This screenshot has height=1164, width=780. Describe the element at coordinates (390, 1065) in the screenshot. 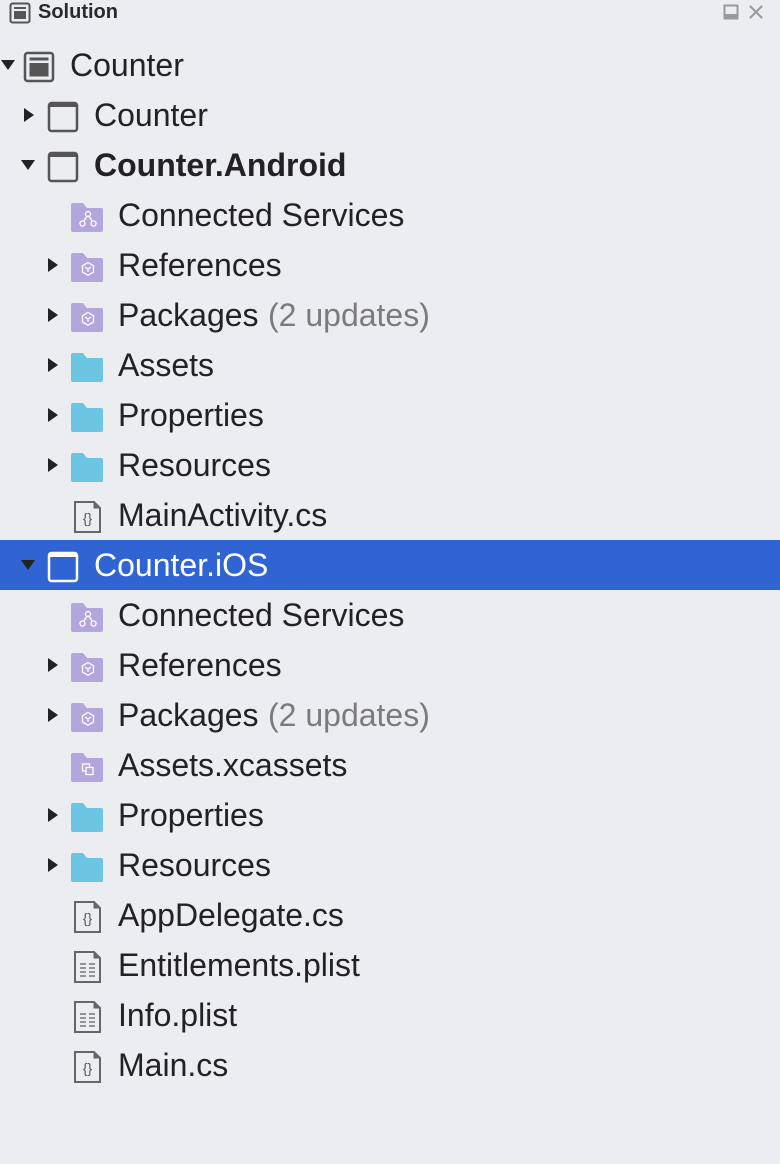

I see `tree-row: {} Main.cs` at that location.